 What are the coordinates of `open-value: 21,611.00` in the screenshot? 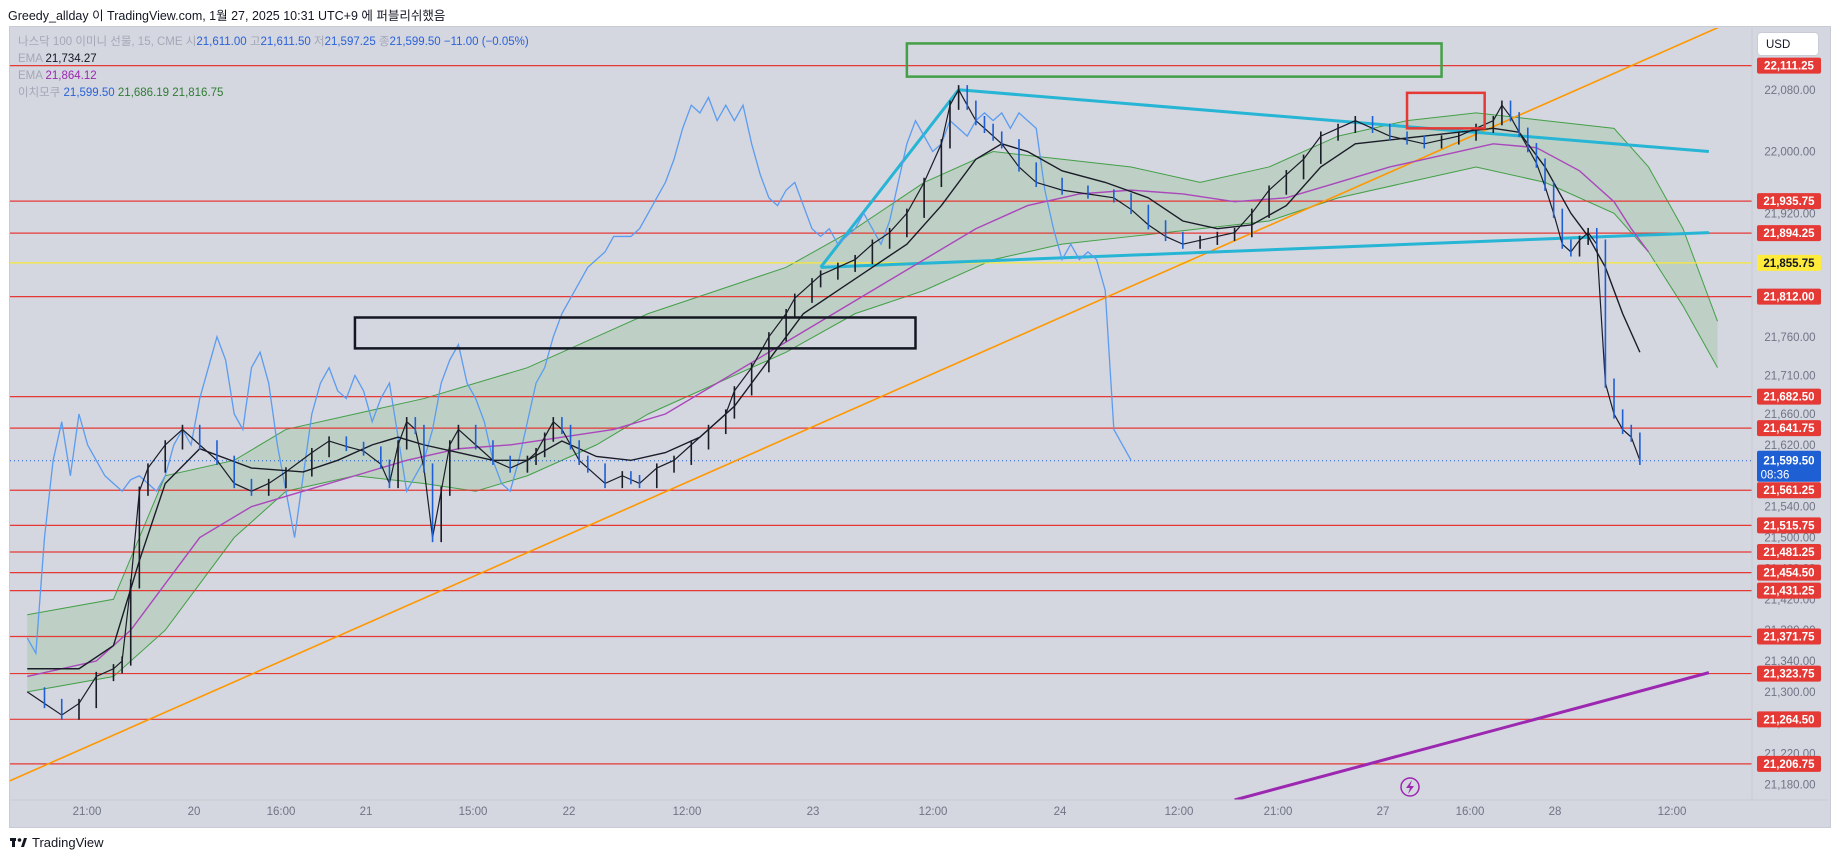 It's located at (221, 42).